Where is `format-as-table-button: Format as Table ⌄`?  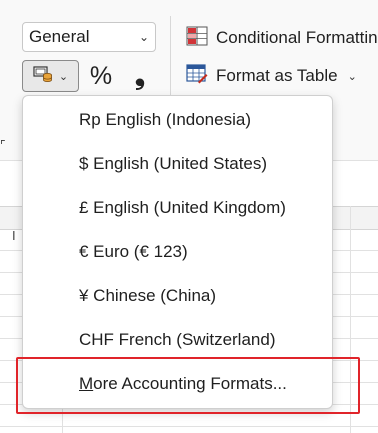
format-as-table-button: Format as Table ⌄ is located at coordinates (282, 76).